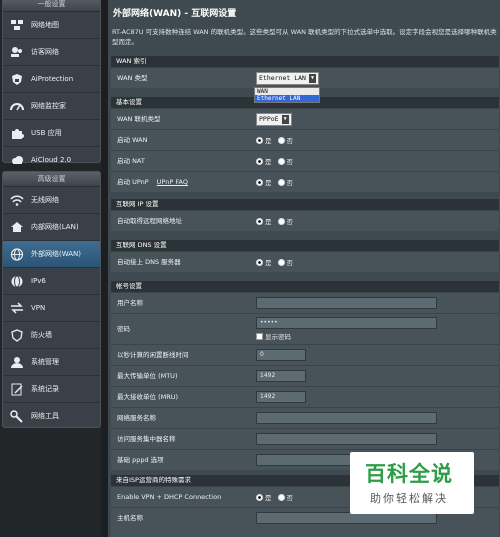  What do you see at coordinates (17, 79) in the screenshot?
I see `shield-lock-icon` at bounding box center [17, 79].